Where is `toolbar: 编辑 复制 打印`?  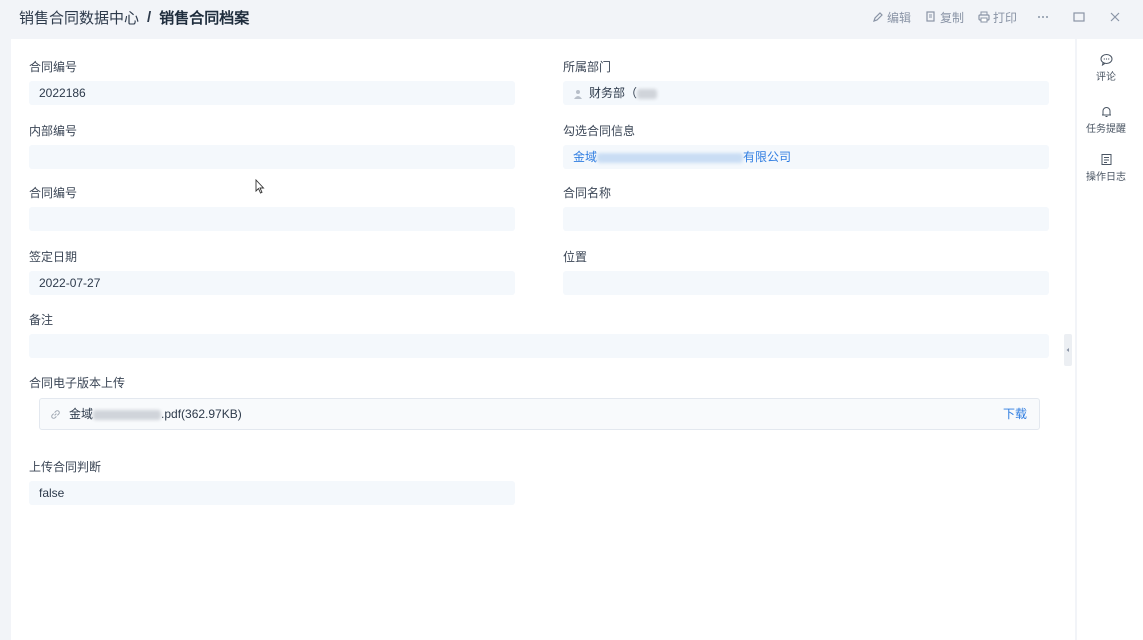
toolbar: 编辑 复制 打印 is located at coordinates (991, 17).